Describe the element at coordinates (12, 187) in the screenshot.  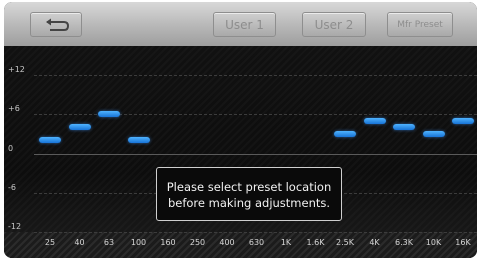
I see `y-tick-label: -6` at that location.